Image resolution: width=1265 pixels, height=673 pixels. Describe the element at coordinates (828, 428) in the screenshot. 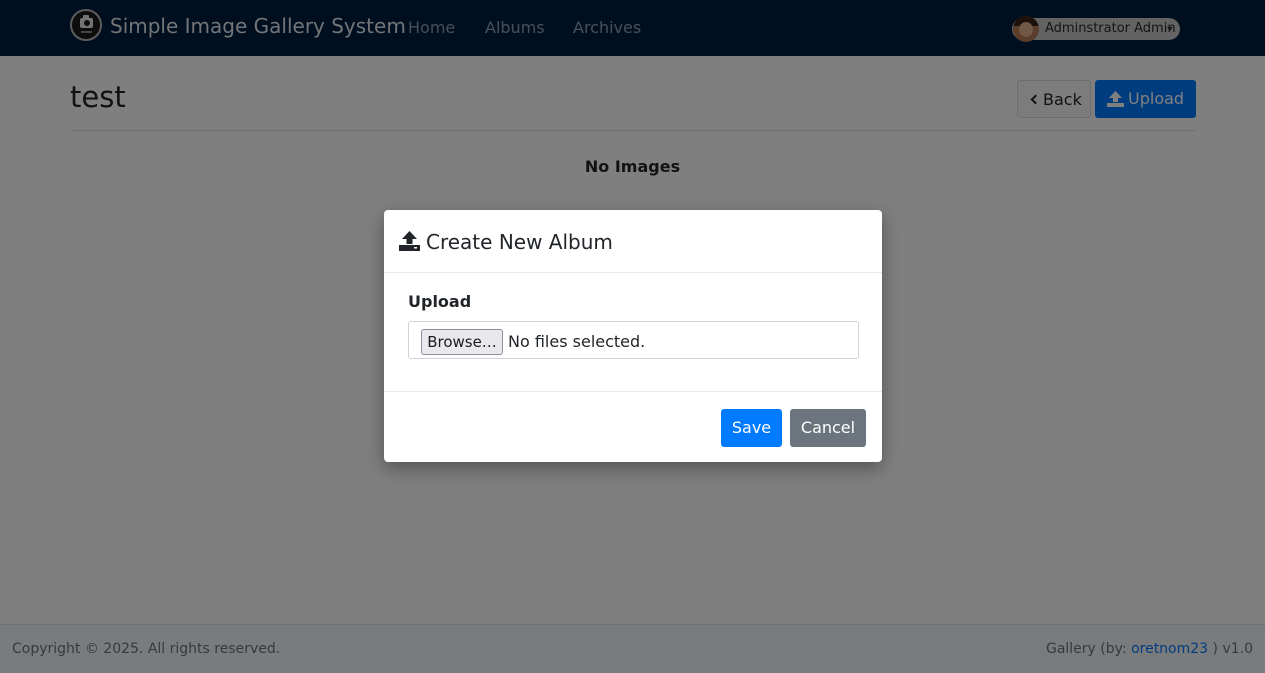

I see `cancel-button: Cancel` at that location.